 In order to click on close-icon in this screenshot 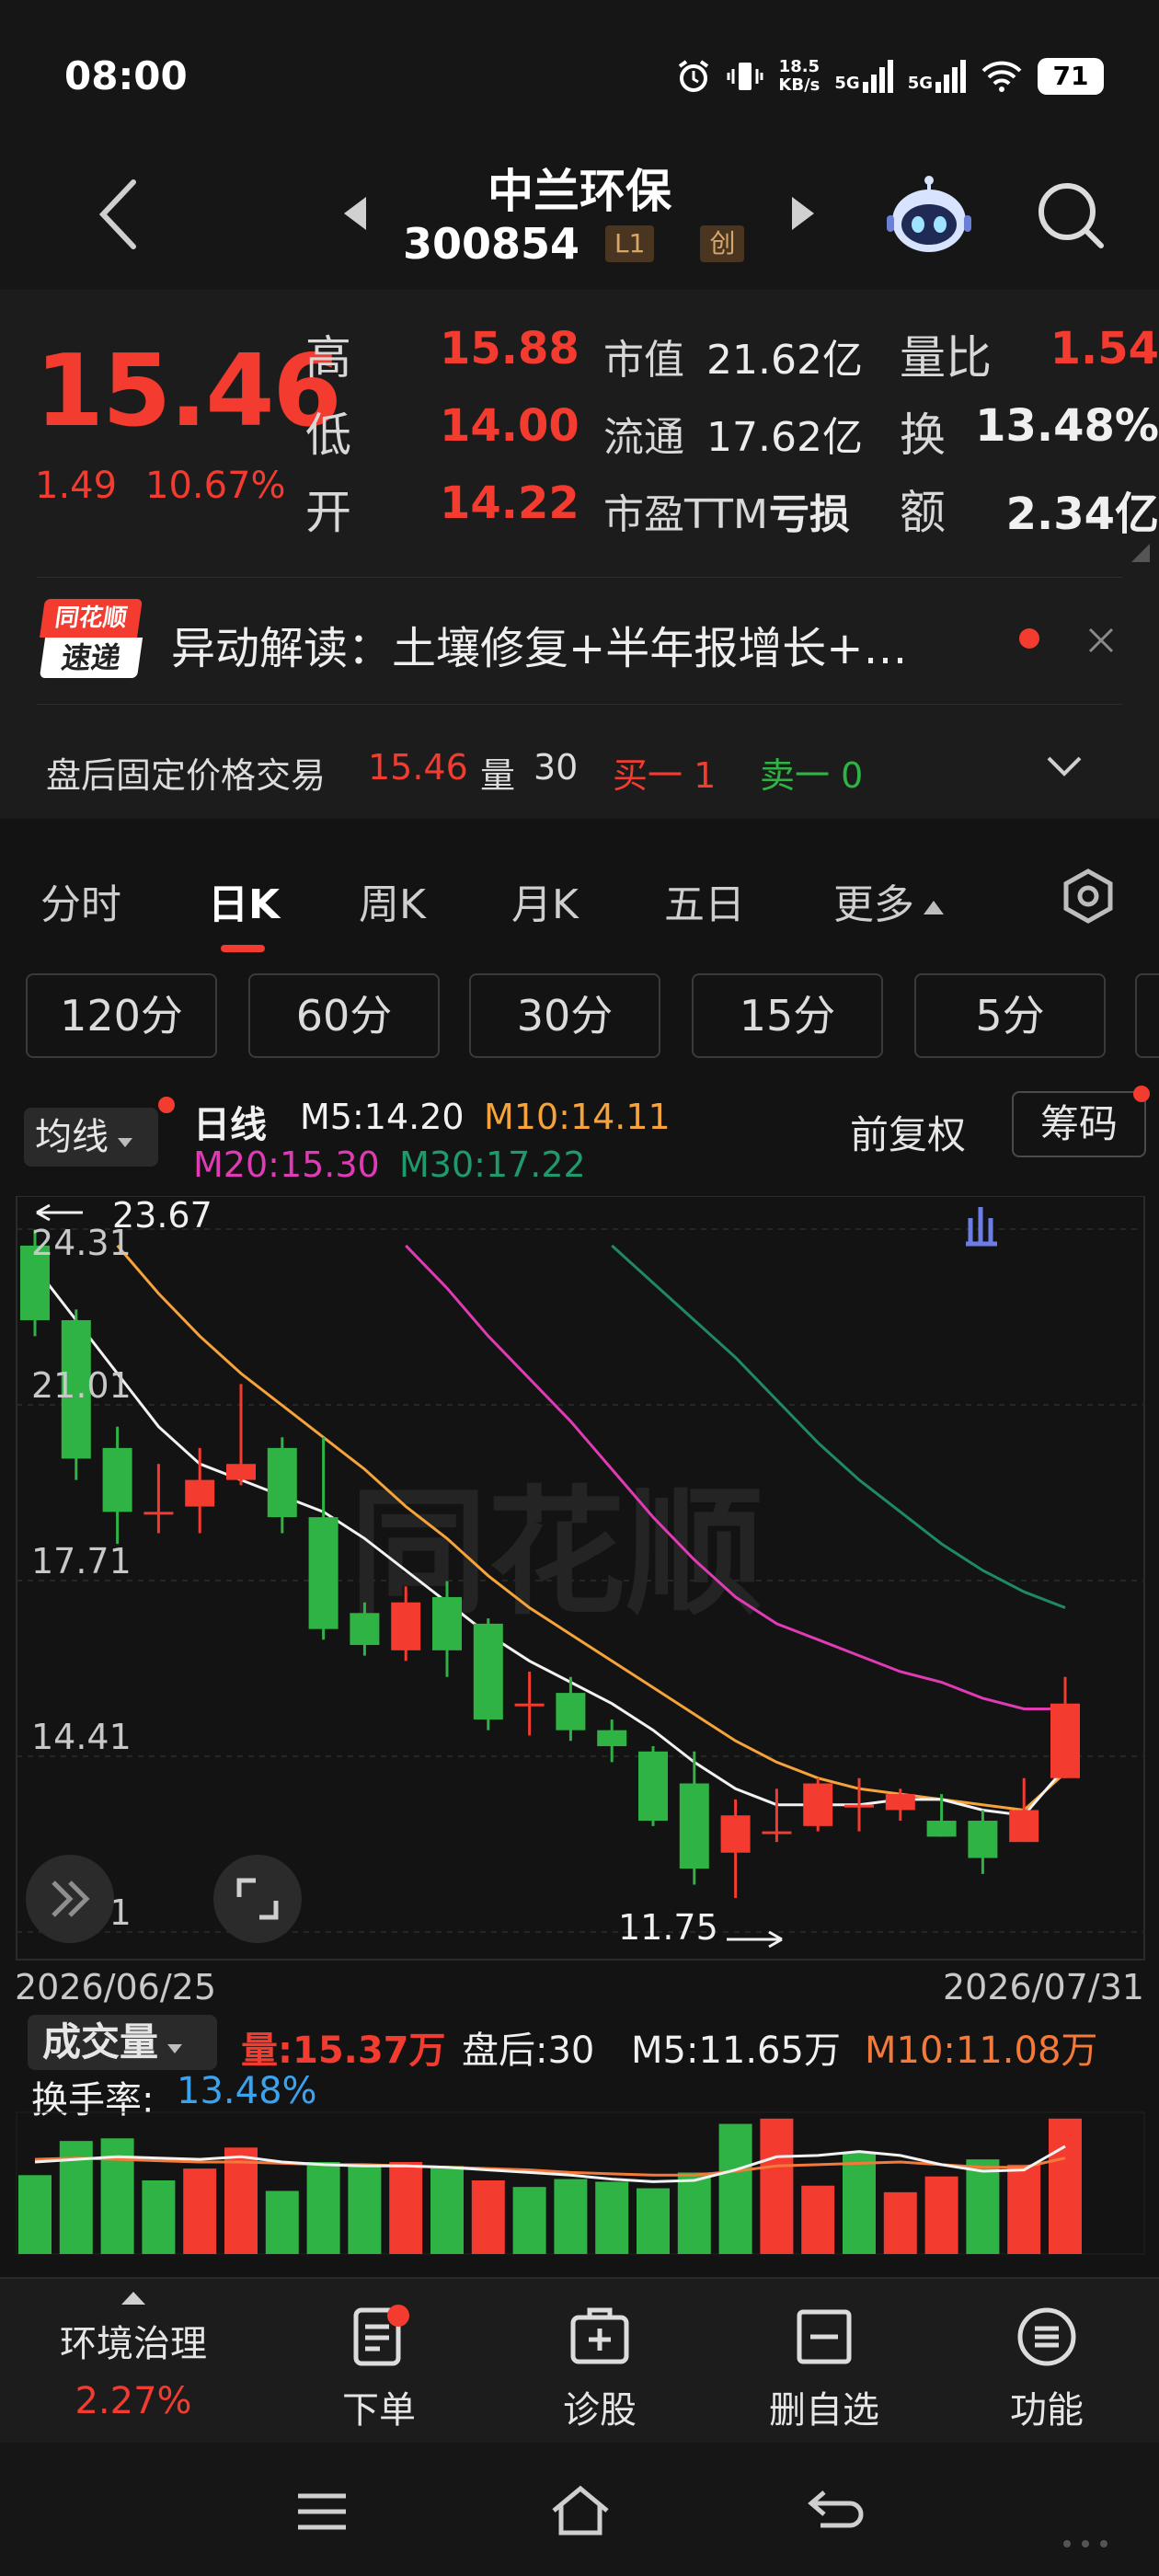, I will do `click(1101, 640)`.